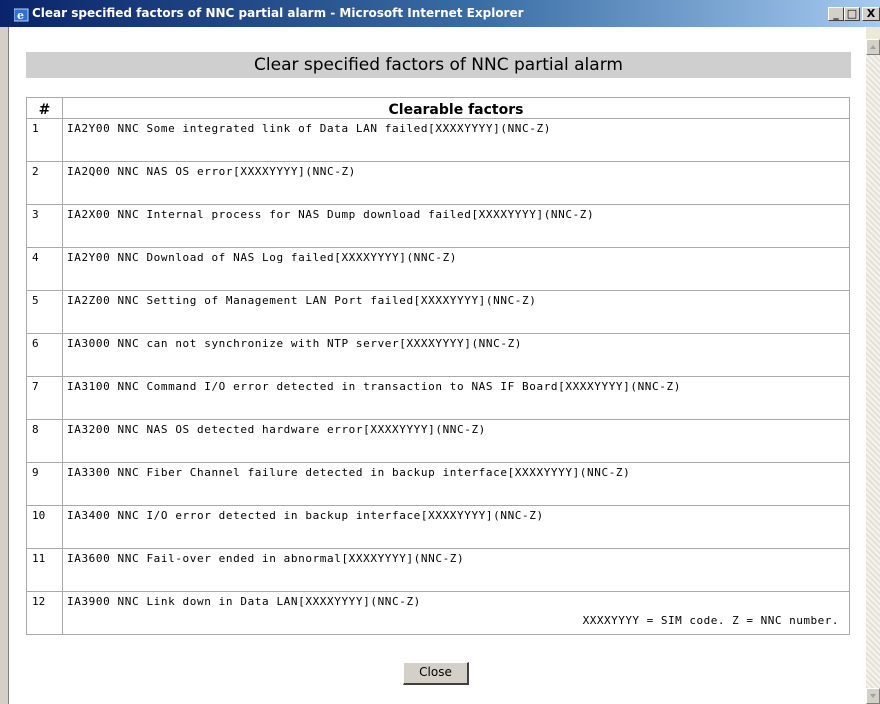 Image resolution: width=880 pixels, height=704 pixels. Describe the element at coordinates (44, 108) in the screenshot. I see `number-column-header: #` at that location.